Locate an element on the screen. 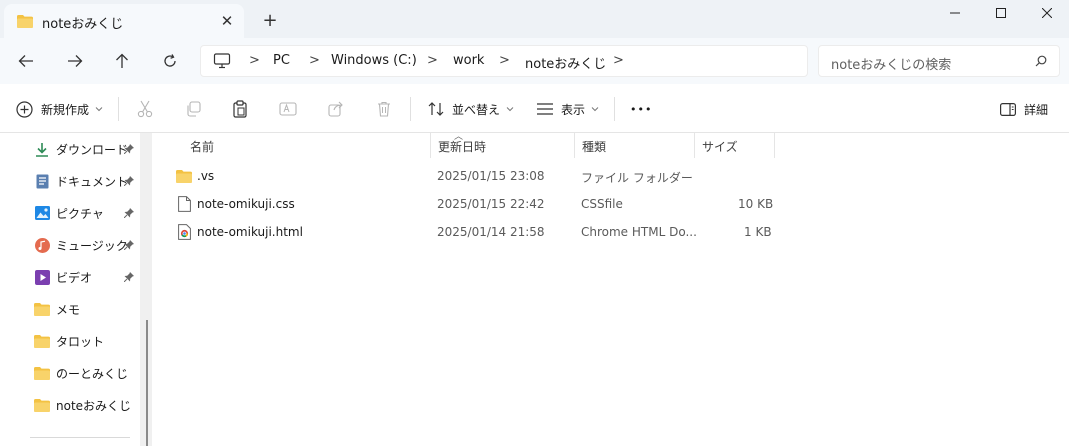 The width and height of the screenshot is (1069, 446). view-list-icon is located at coordinates (545, 109).